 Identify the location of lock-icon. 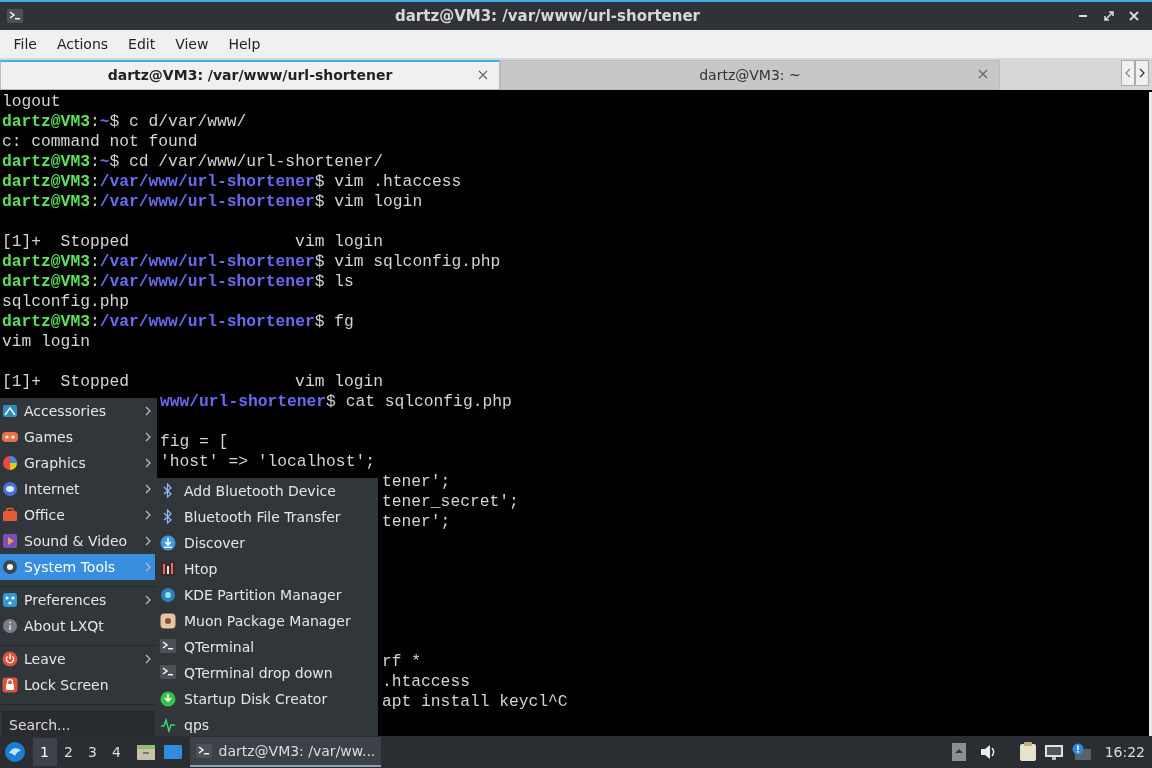
(10, 685).